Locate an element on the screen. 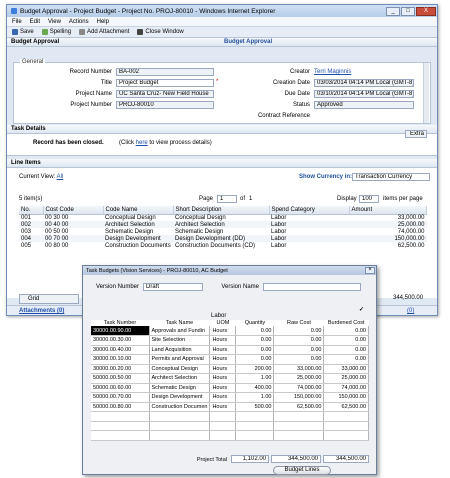 The height and width of the screenshot is (478, 450). attachments-link: Attachments (0) is located at coordinates (41, 311).